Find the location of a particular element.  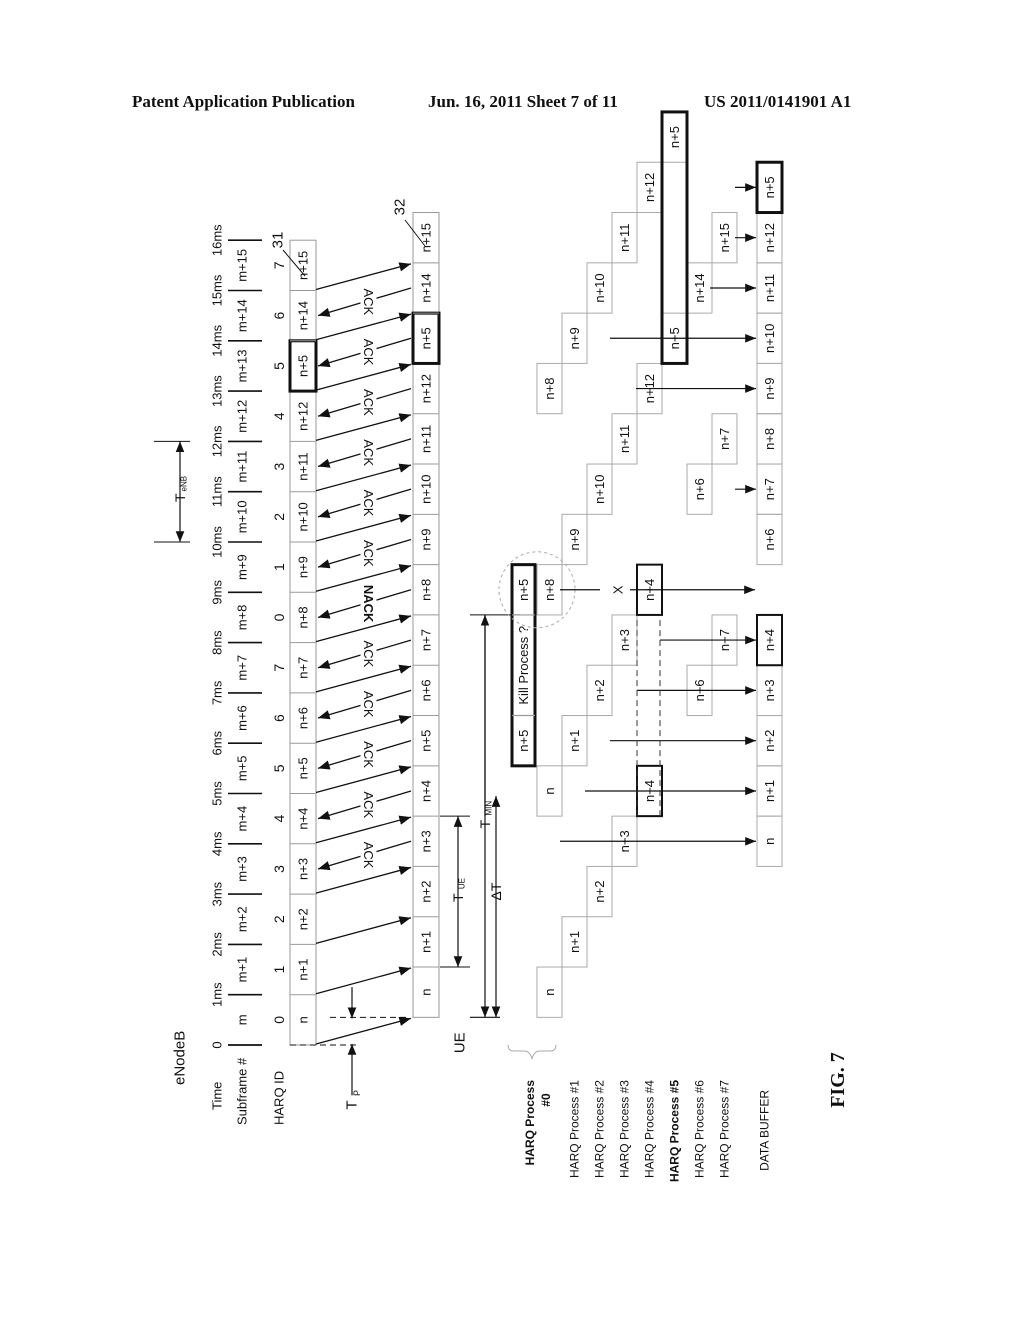

harq-id-label: 7 is located at coordinates (279, 668).